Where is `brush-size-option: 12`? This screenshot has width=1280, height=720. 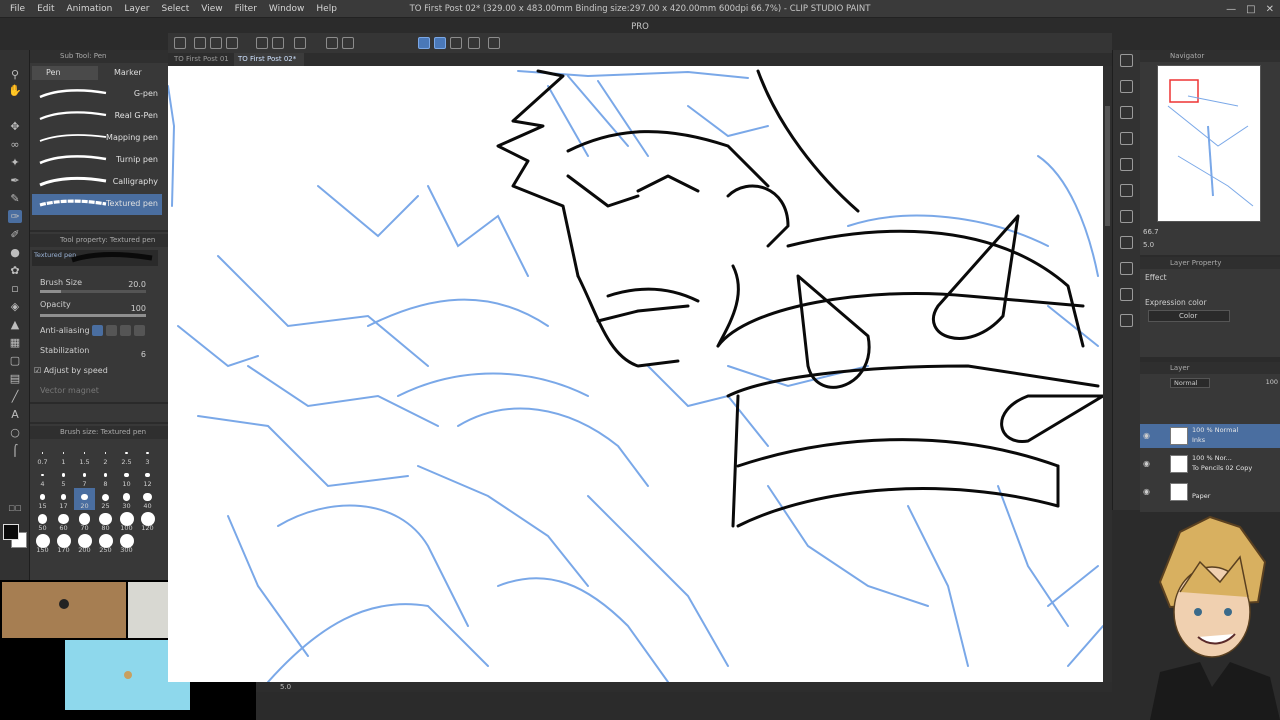
brush-size-option: 12 is located at coordinates (147, 477).